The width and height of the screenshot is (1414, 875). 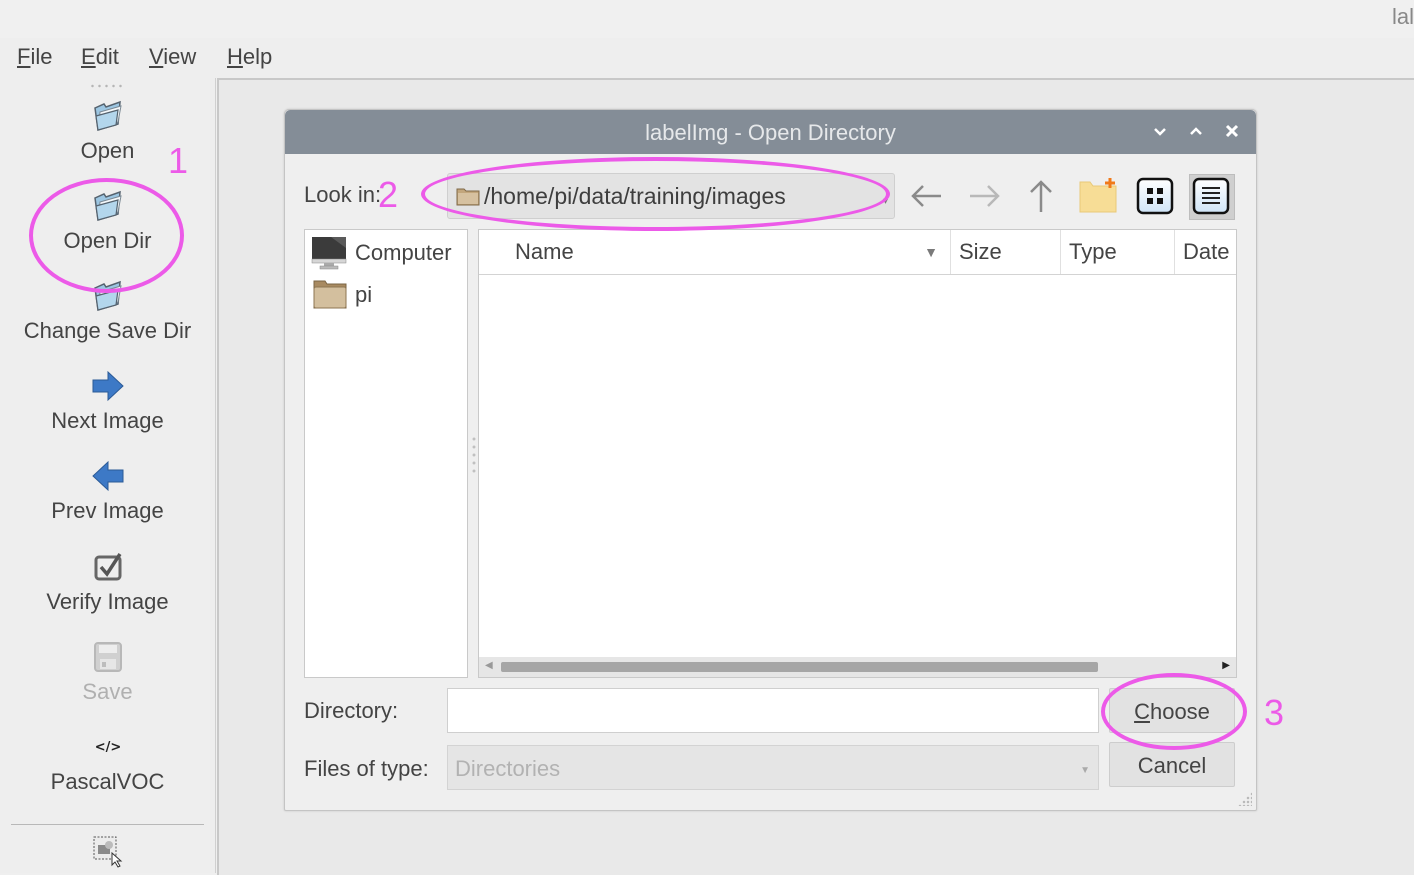 I want to click on icon-view-button, so click(x=1155, y=196).